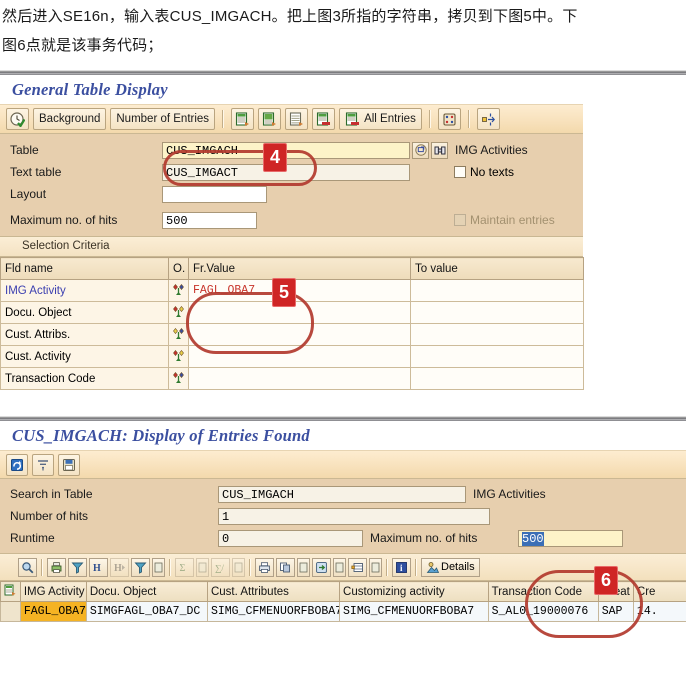 Image resolution: width=686 pixels, height=688 pixels. What do you see at coordinates (343, 538) in the screenshot?
I see `runtime-row: Runtime 0 Maximum no. of hits 500` at bounding box center [343, 538].